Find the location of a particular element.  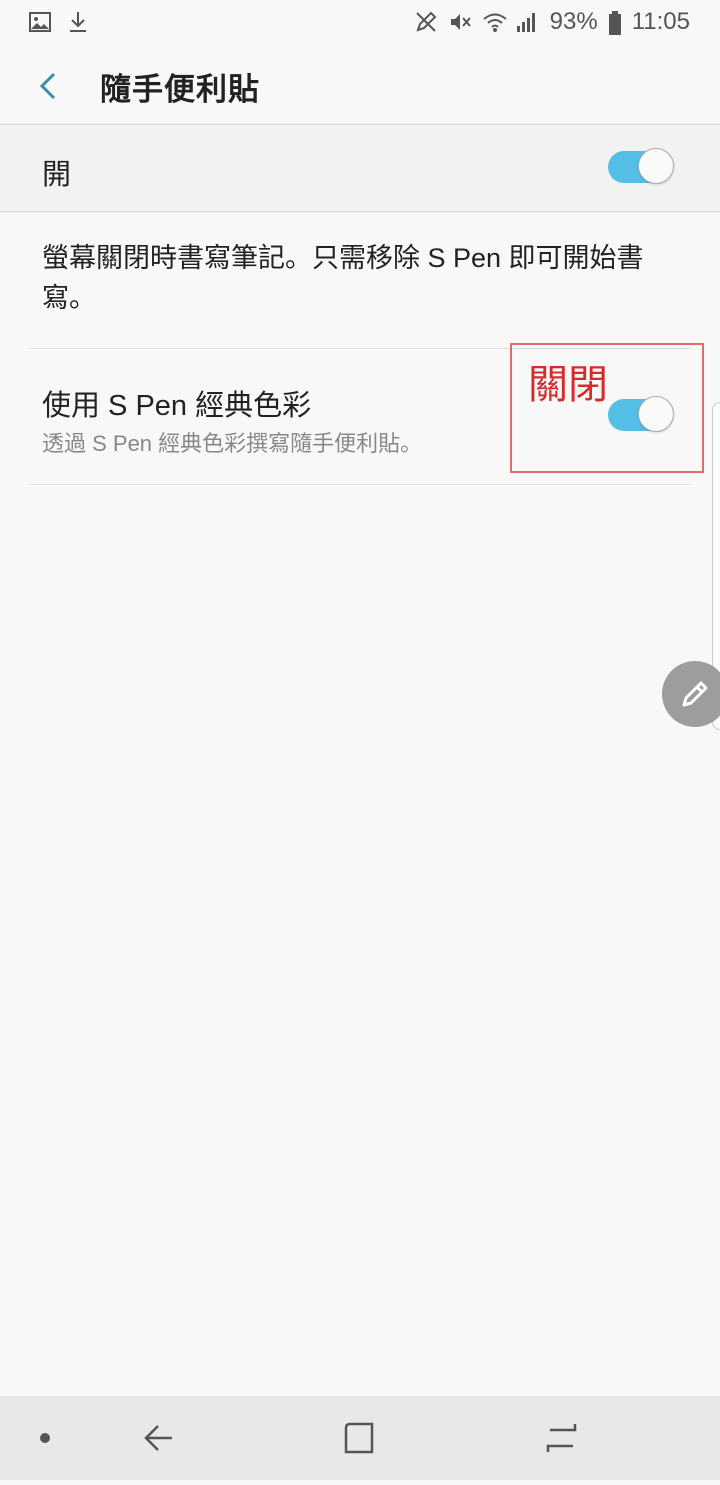

download-icon is located at coordinates (78, 22).